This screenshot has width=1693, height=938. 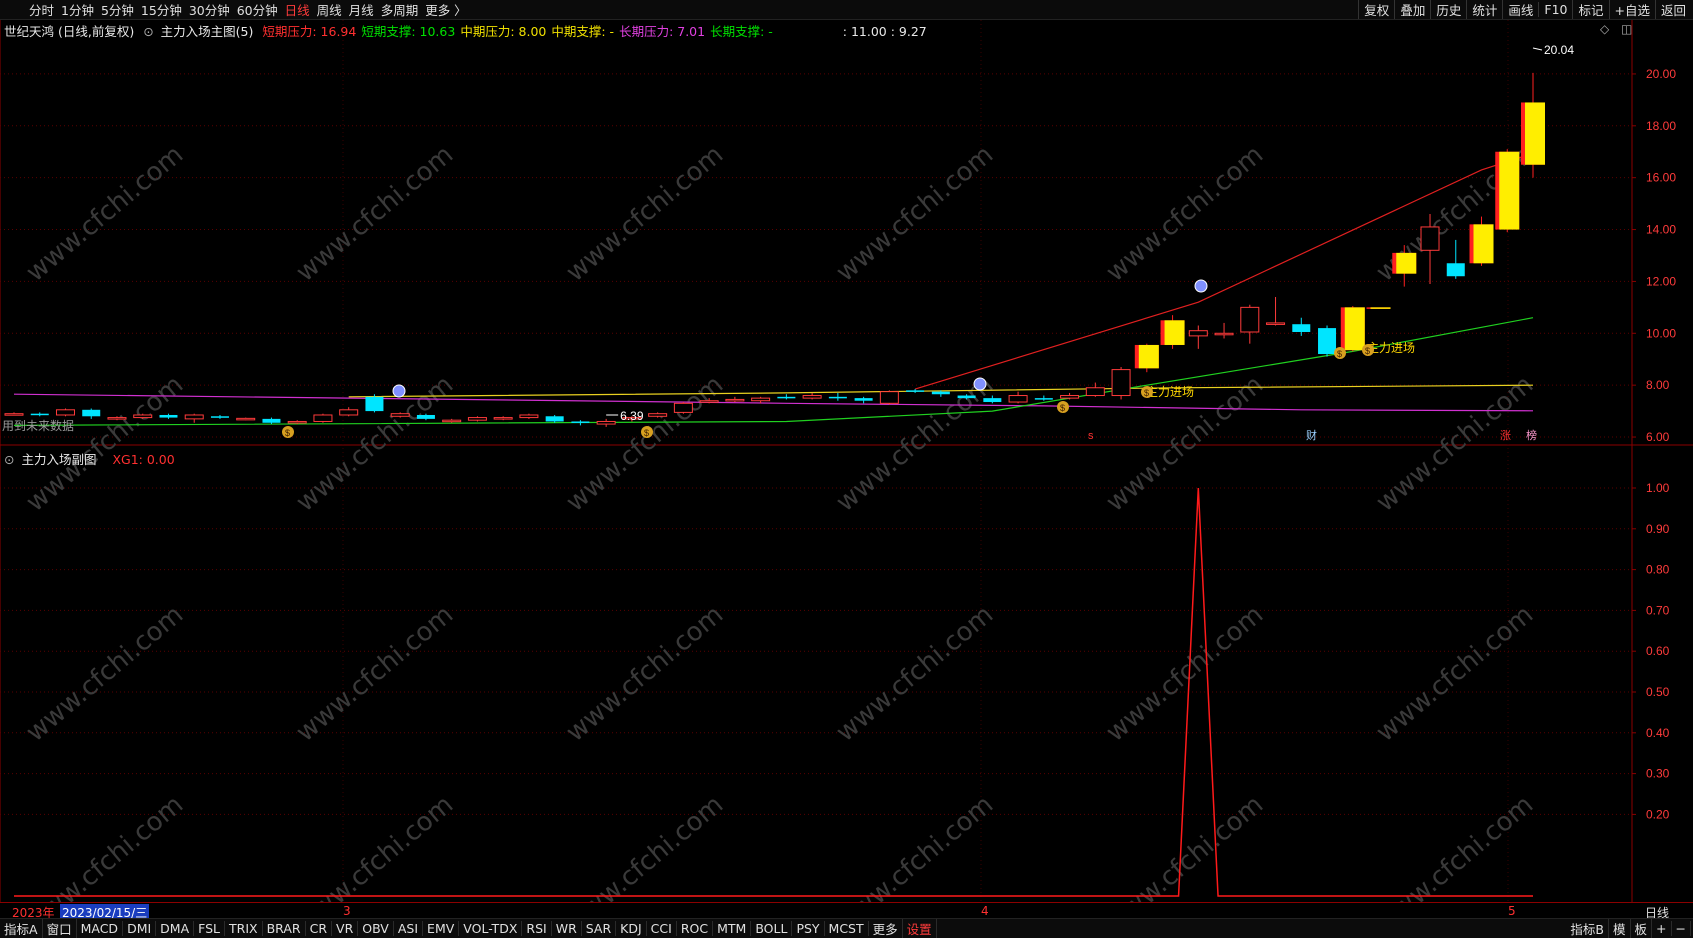 What do you see at coordinates (537, 928) in the screenshot?
I see `indicator-tab-rsi: RSI` at bounding box center [537, 928].